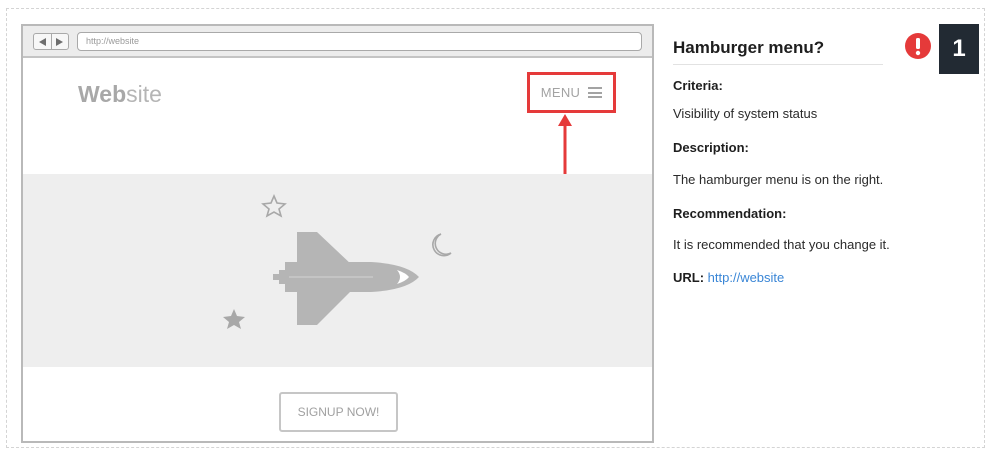  What do you see at coordinates (745, 113) in the screenshot?
I see `criteria-value: Visibility of system status` at bounding box center [745, 113].